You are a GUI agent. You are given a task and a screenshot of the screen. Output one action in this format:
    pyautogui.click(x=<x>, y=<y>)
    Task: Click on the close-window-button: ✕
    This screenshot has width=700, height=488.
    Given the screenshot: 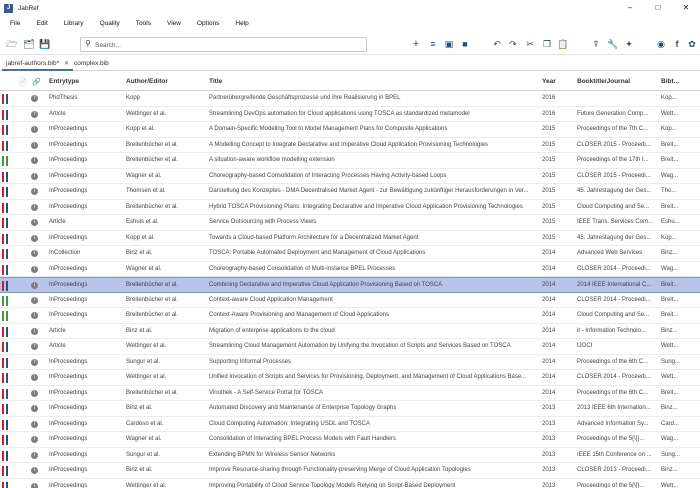 What is the action you would take?
    pyautogui.click(x=686, y=8)
    